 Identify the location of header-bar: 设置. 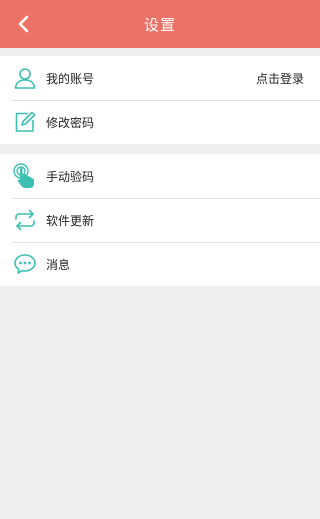
(160, 24).